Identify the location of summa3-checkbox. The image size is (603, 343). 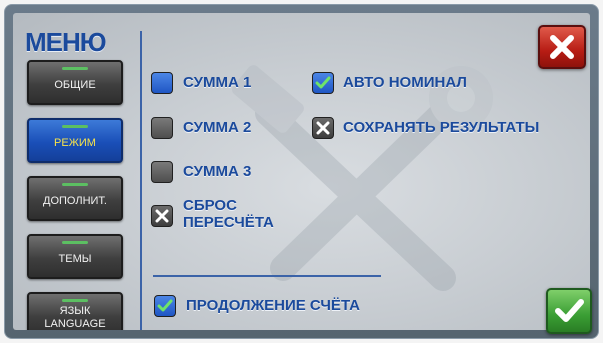
(162, 172).